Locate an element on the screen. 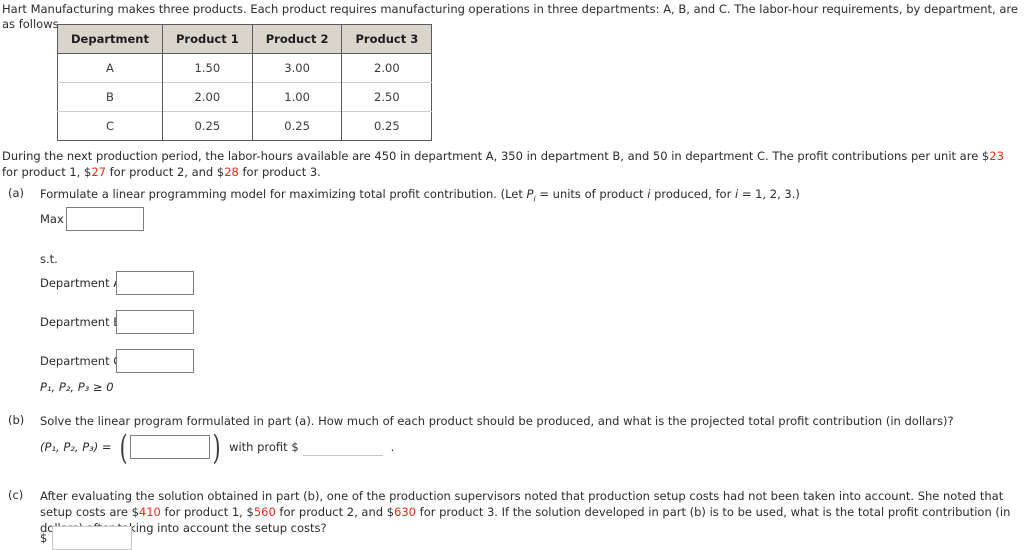 The height and width of the screenshot is (550, 1024). table-header-product-1: Product 1 is located at coordinates (207, 39).